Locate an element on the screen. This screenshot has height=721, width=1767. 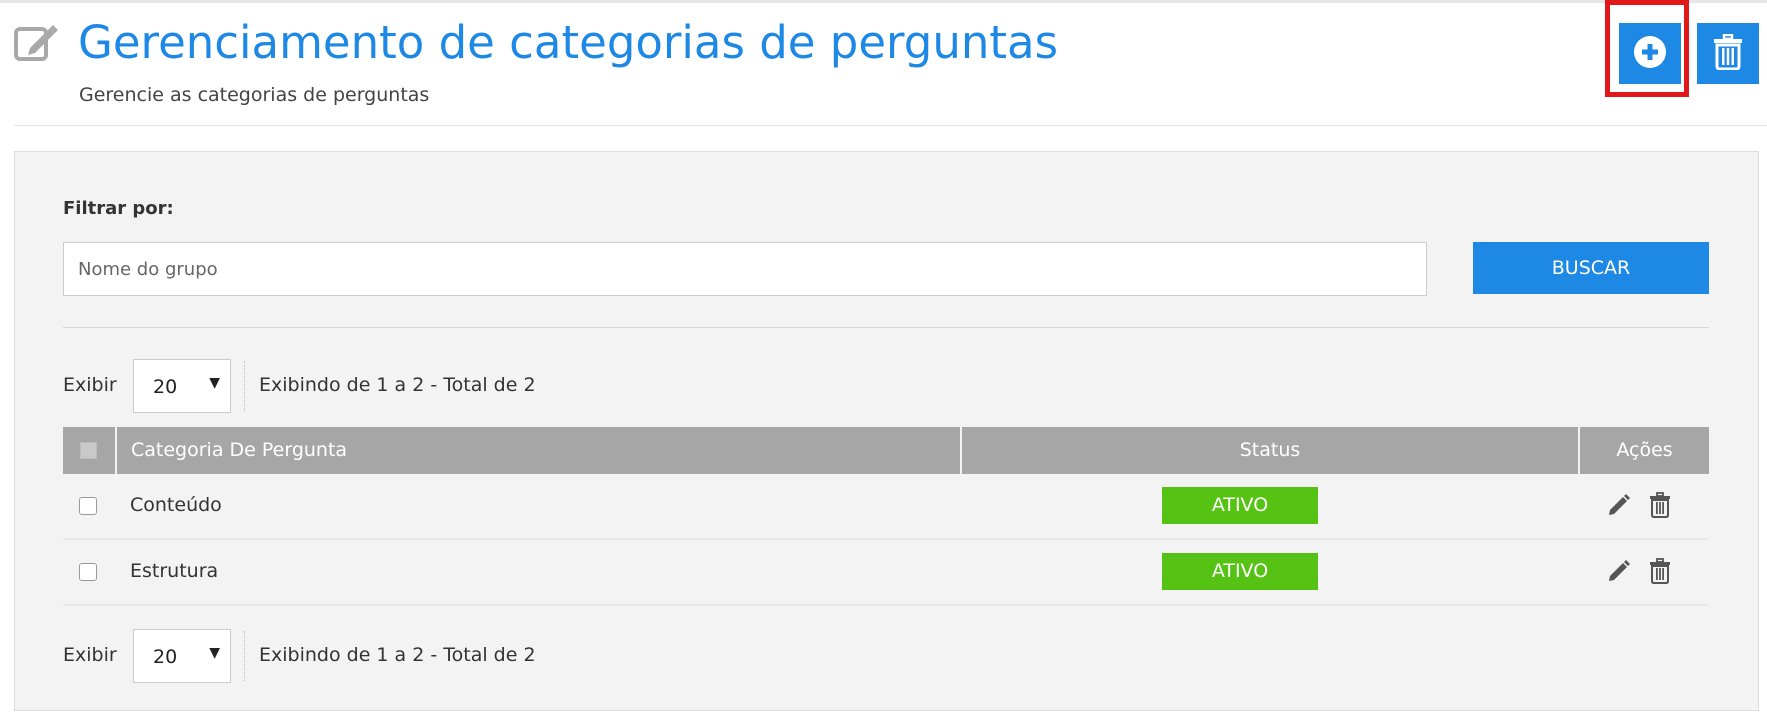
delete-selected-button is located at coordinates (1728, 53).